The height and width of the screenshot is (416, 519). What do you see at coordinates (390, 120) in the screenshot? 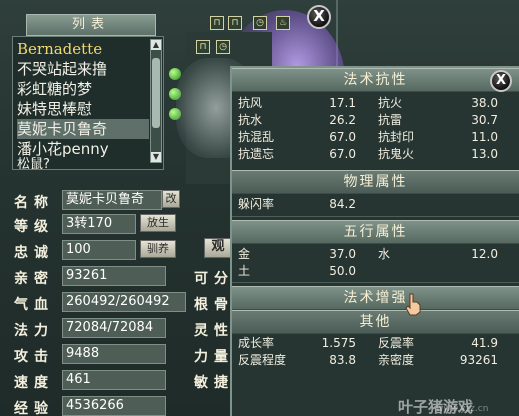
I see `resist-label: 抗雷` at bounding box center [390, 120].